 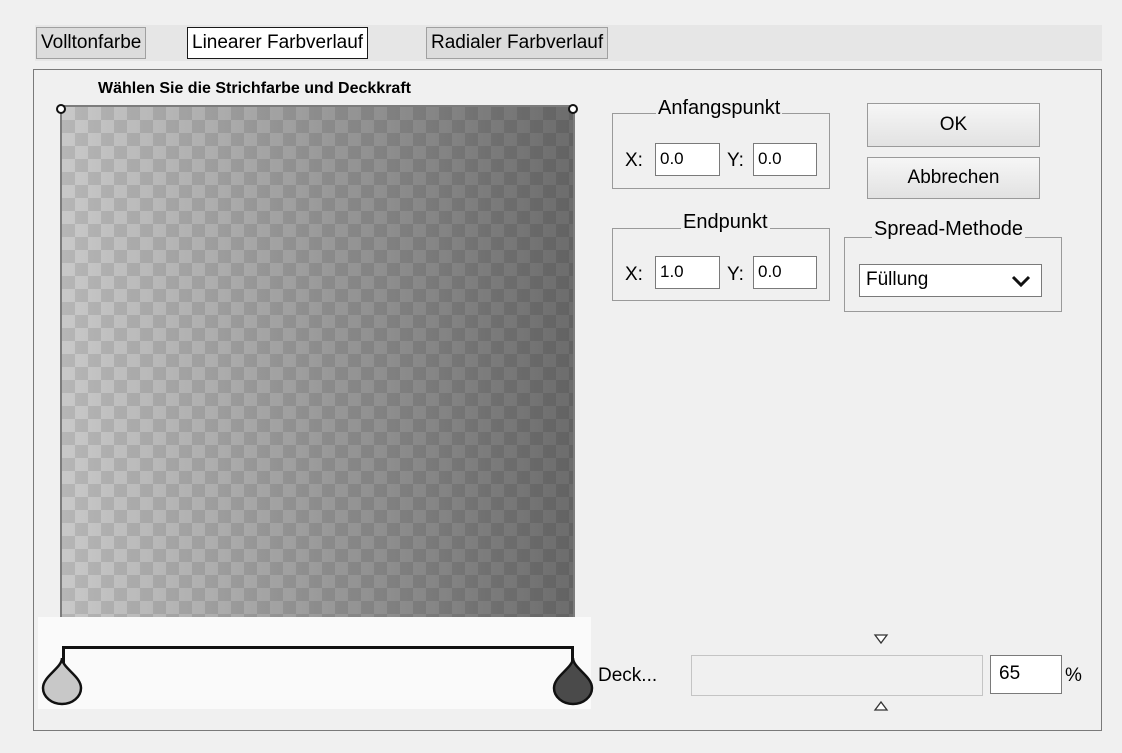 I want to click on start-x-label: X:, so click(x=634, y=160).